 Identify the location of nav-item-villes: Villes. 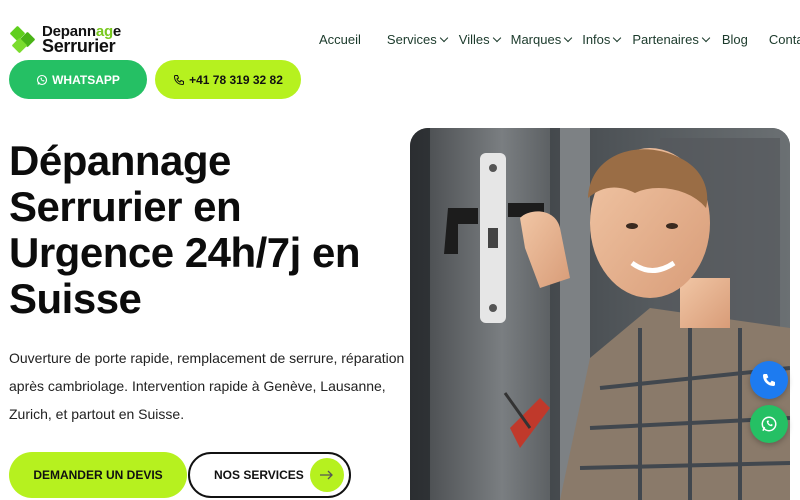
(480, 39).